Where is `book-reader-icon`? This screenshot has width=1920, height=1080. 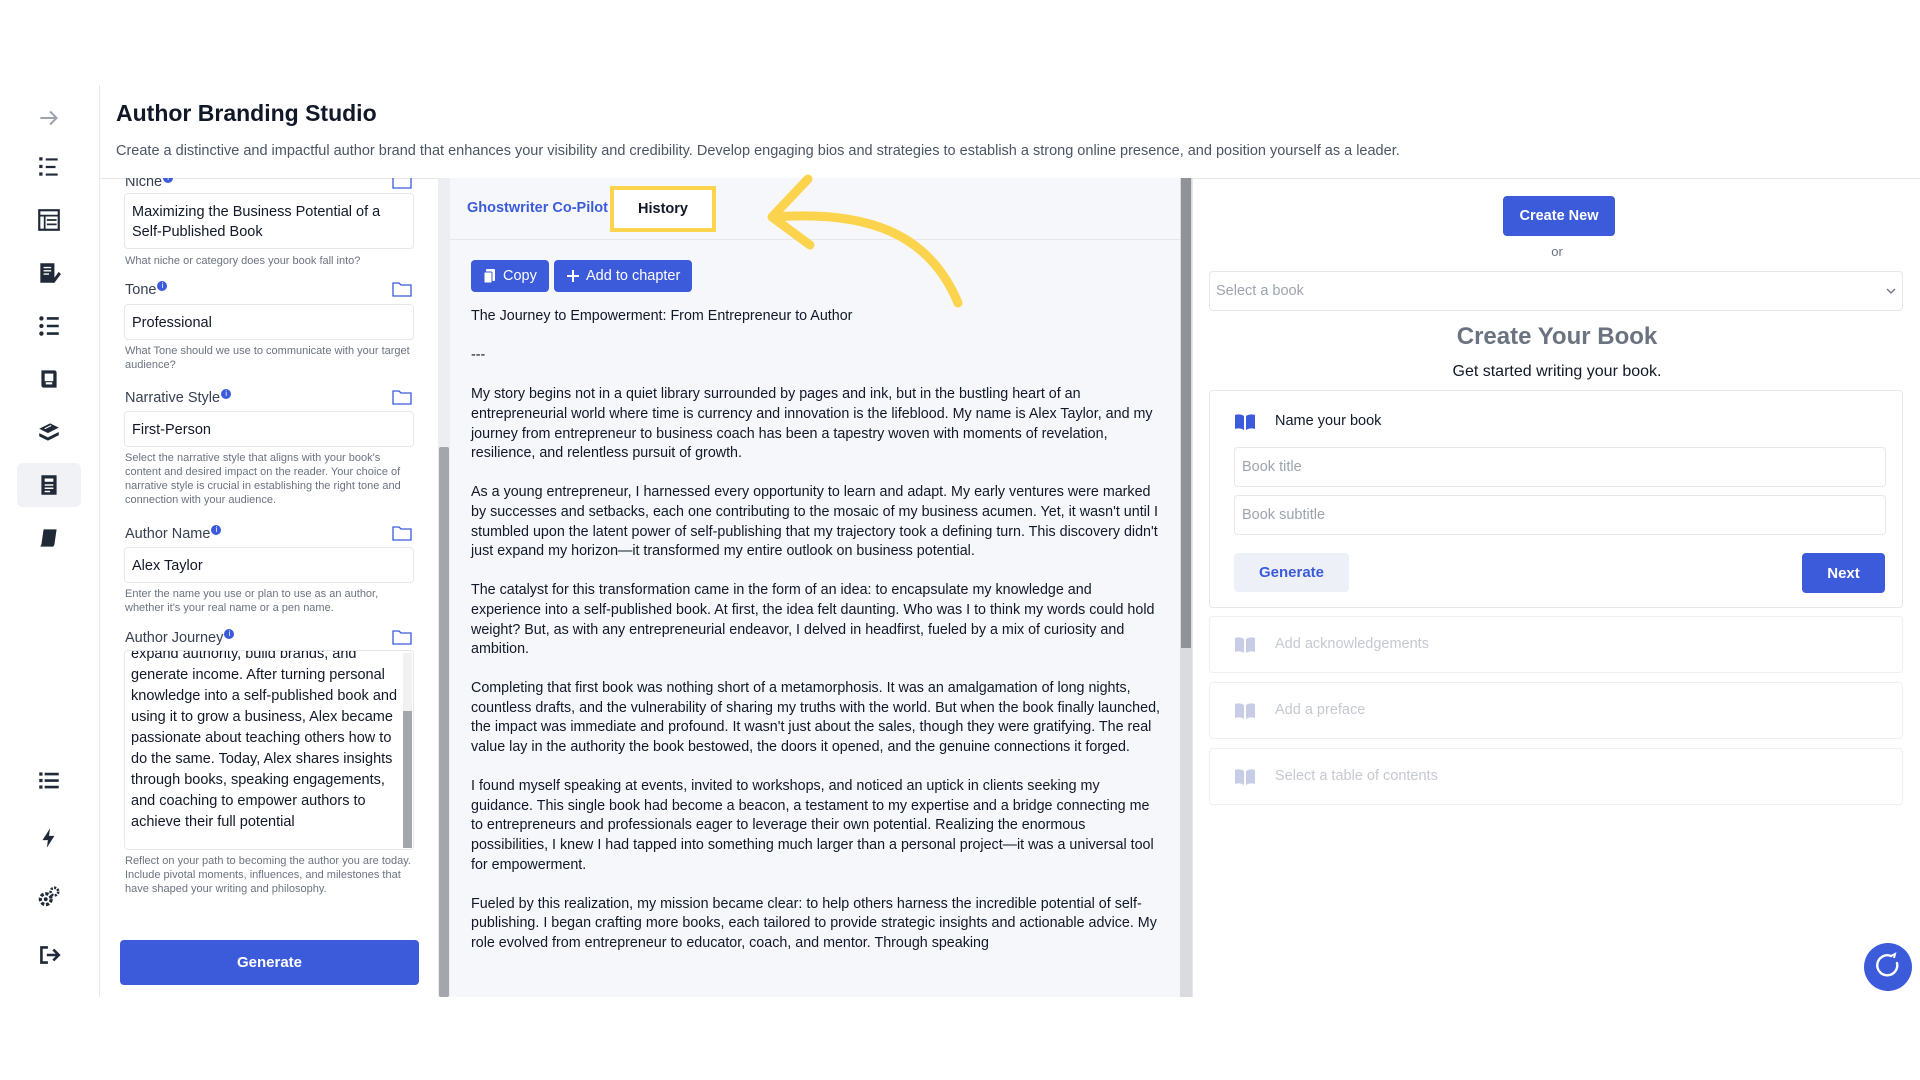
book-reader-icon is located at coordinates (49, 379).